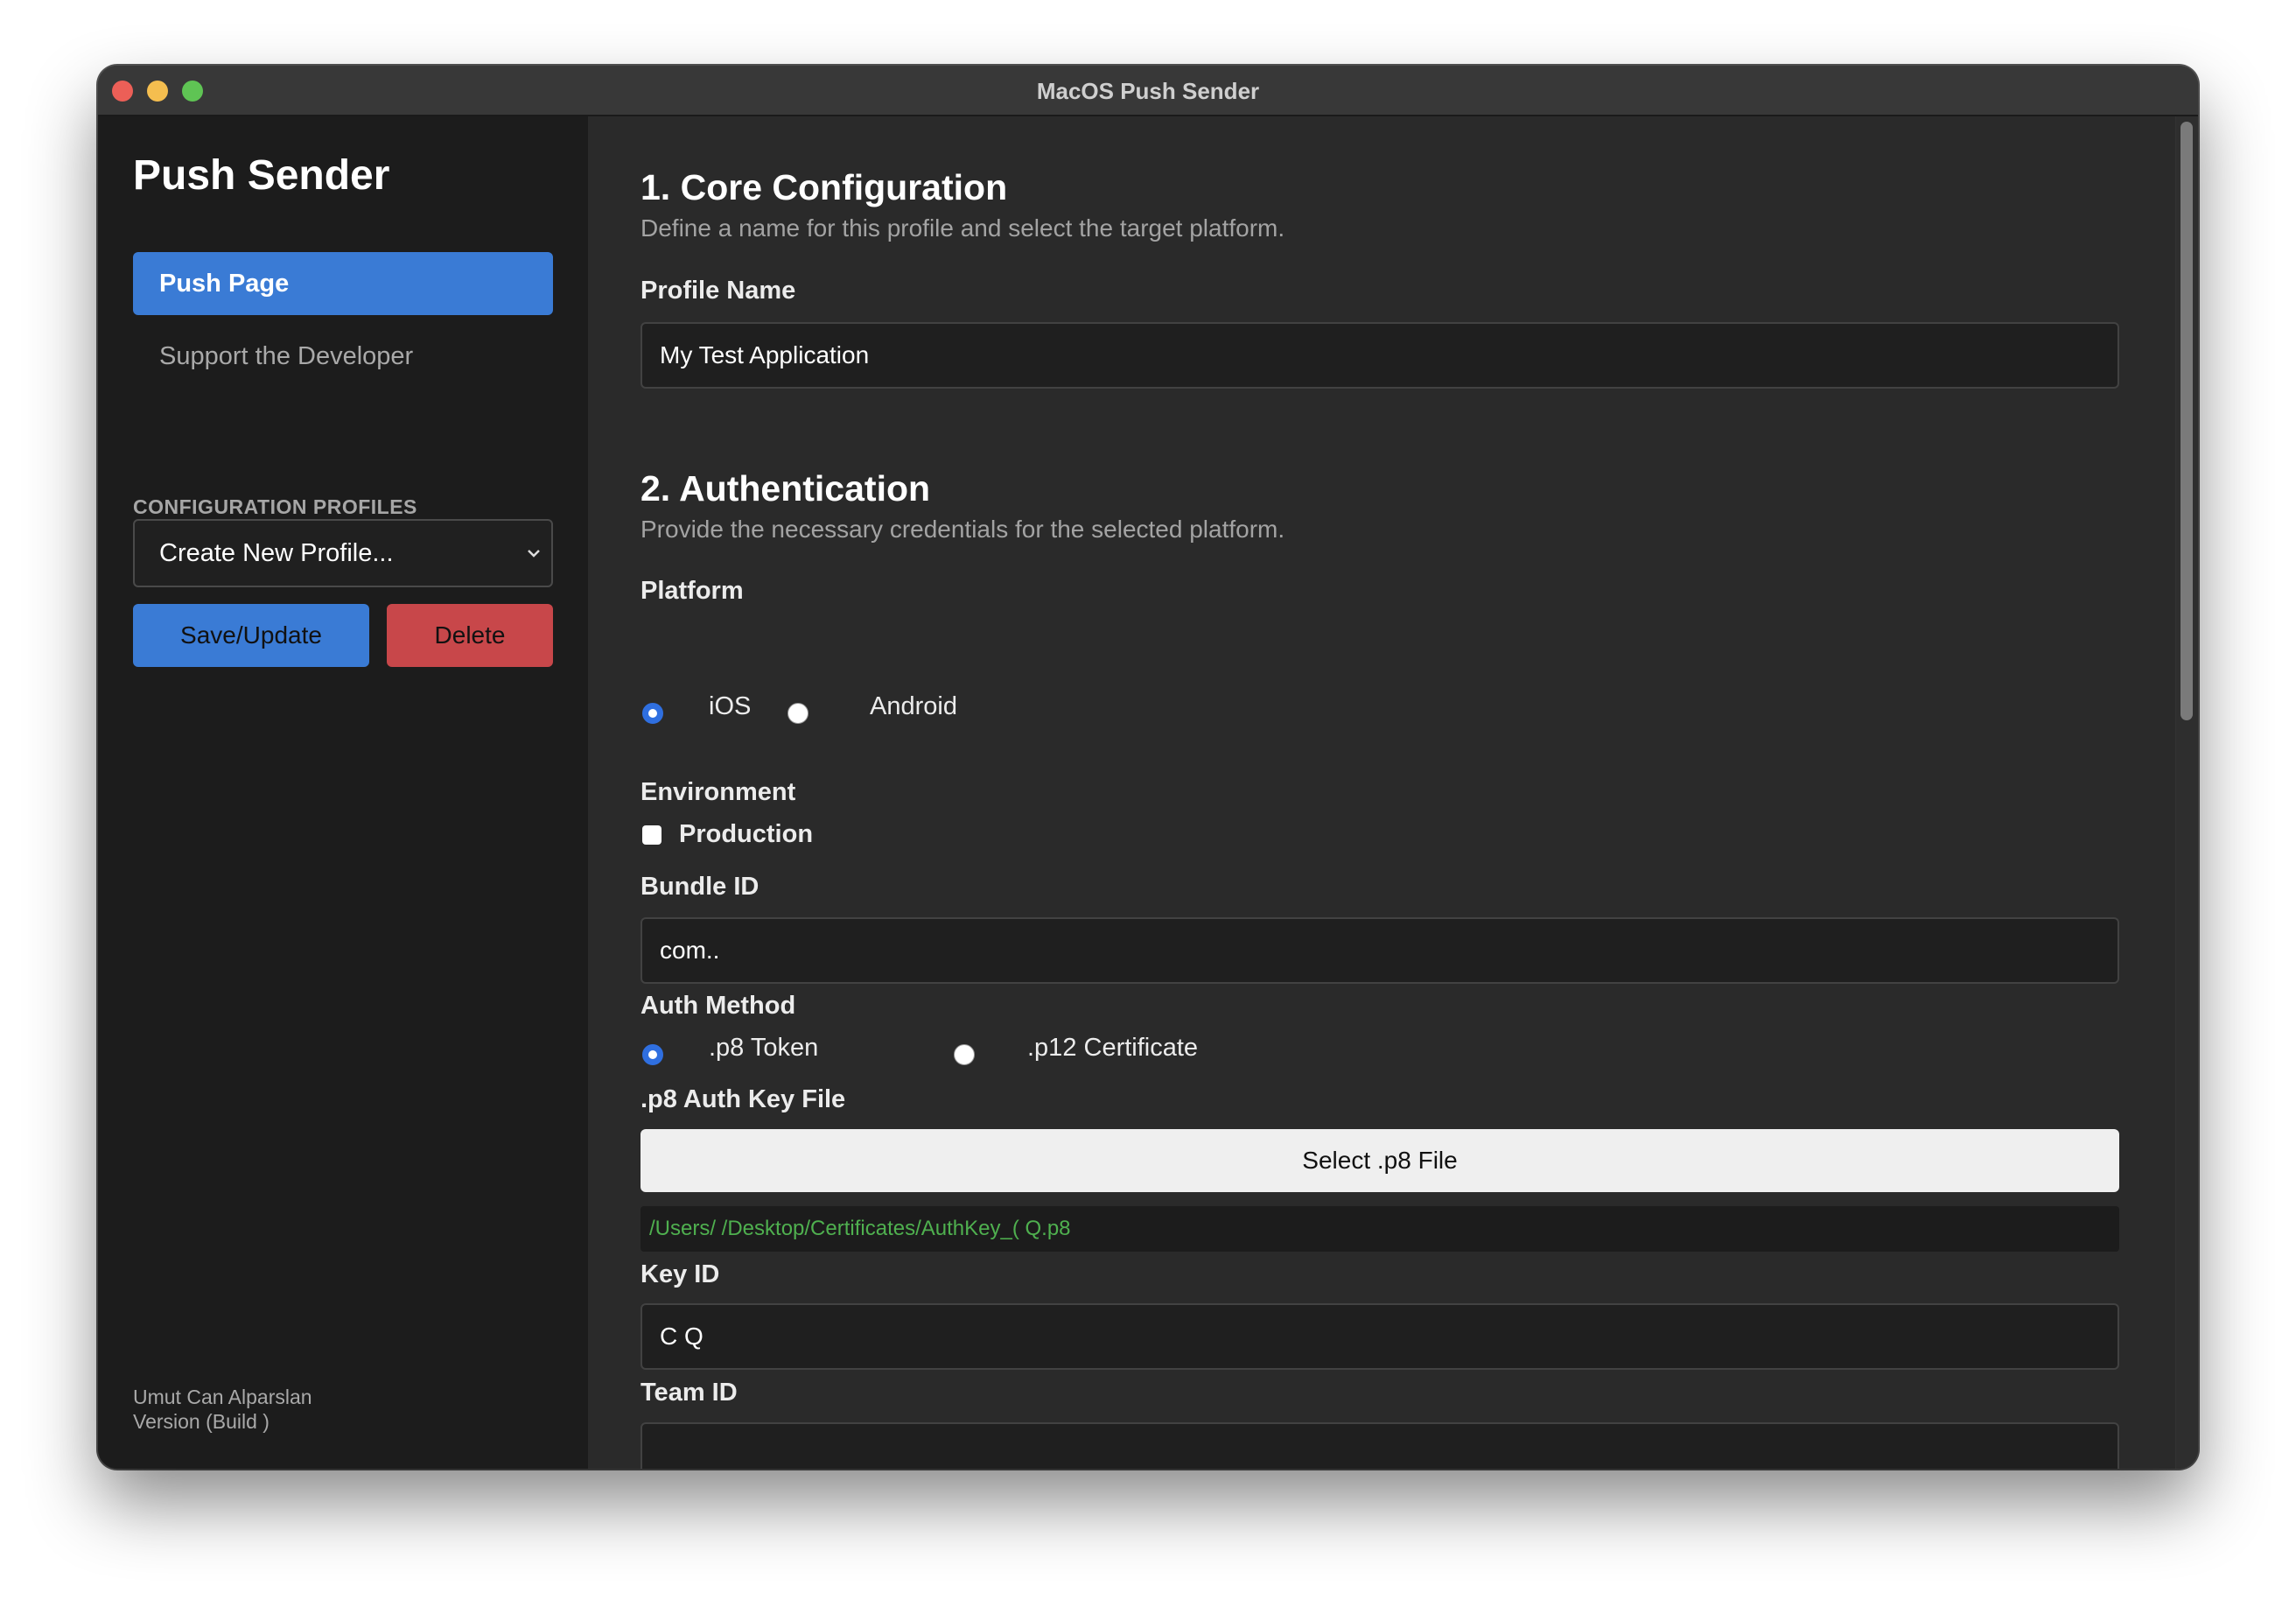 The width and height of the screenshot is (2296, 1600). What do you see at coordinates (1113, 1048) in the screenshot?
I see `auth-method-p12-label: .p12 Certificate` at bounding box center [1113, 1048].